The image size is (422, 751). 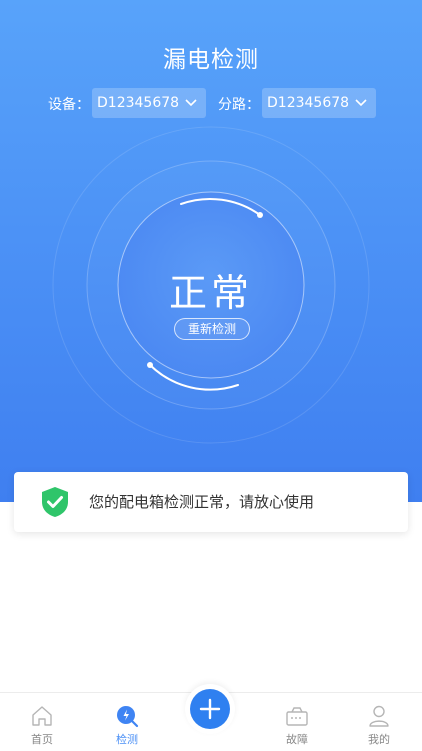 What do you see at coordinates (379, 739) in the screenshot?
I see `tab-label: 我的` at bounding box center [379, 739].